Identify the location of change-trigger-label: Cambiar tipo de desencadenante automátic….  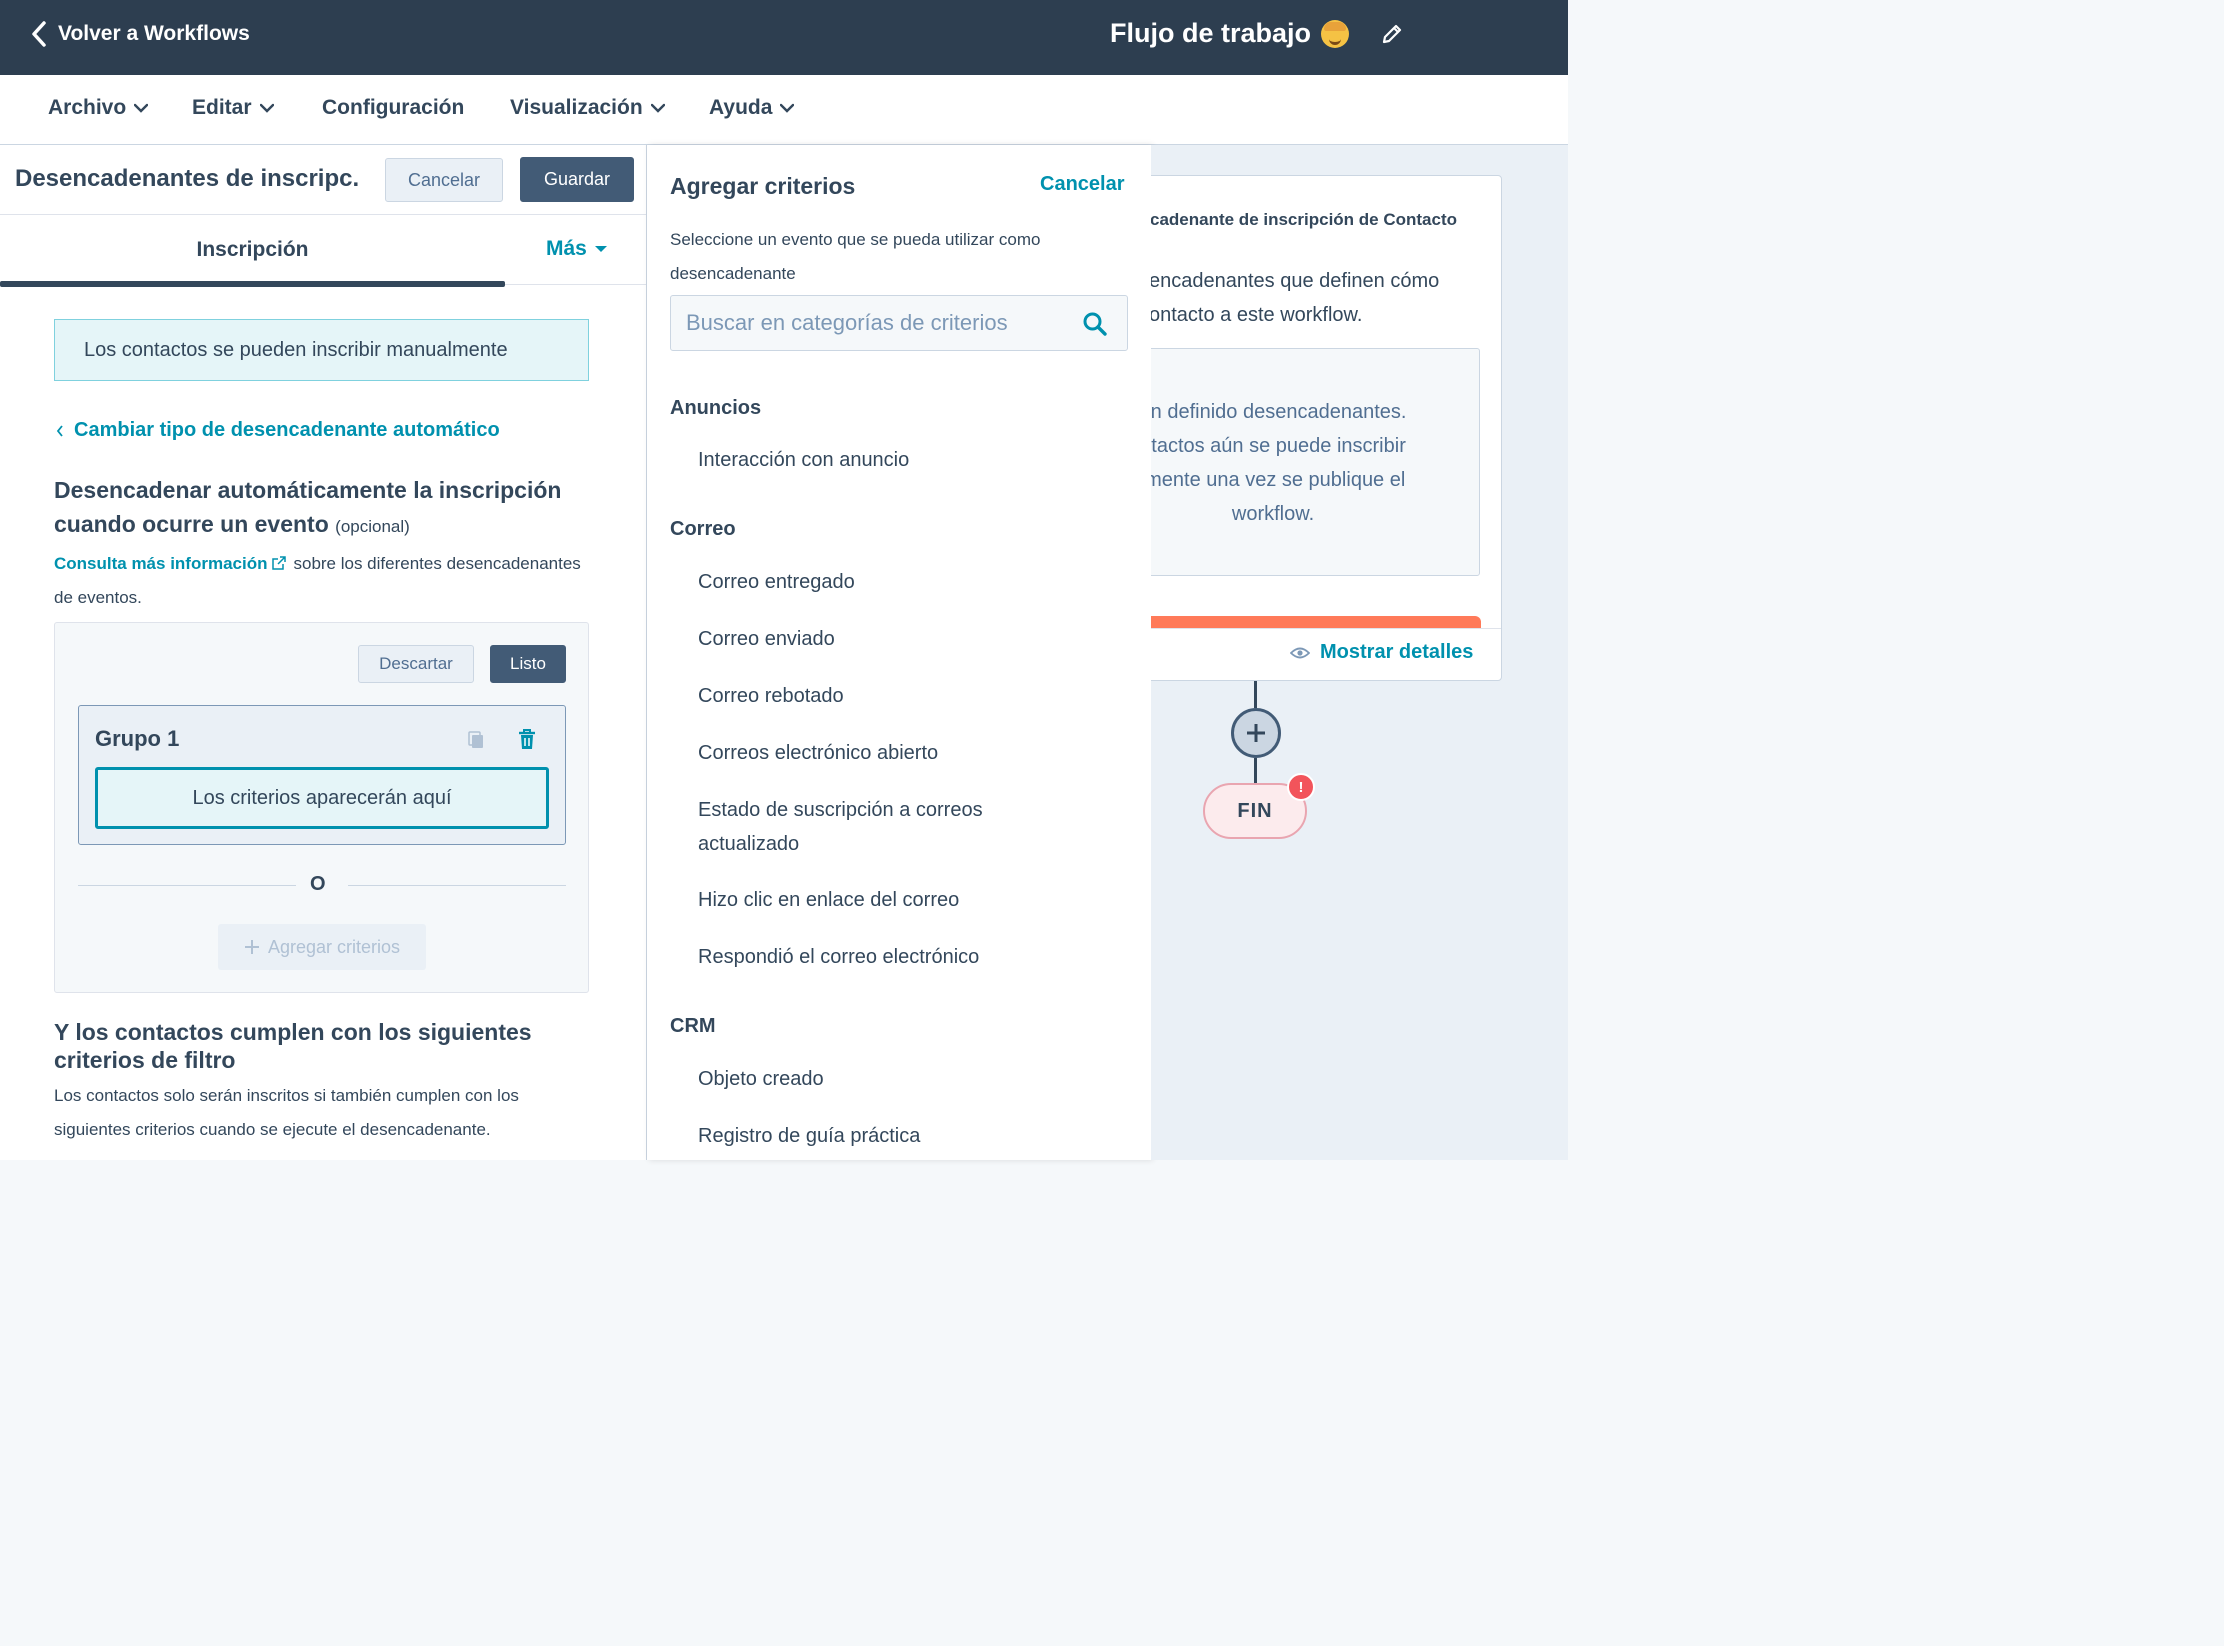
(287, 430).